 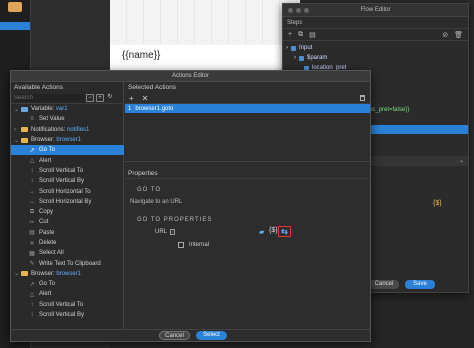 I want to click on search-input, so click(x=49, y=98).